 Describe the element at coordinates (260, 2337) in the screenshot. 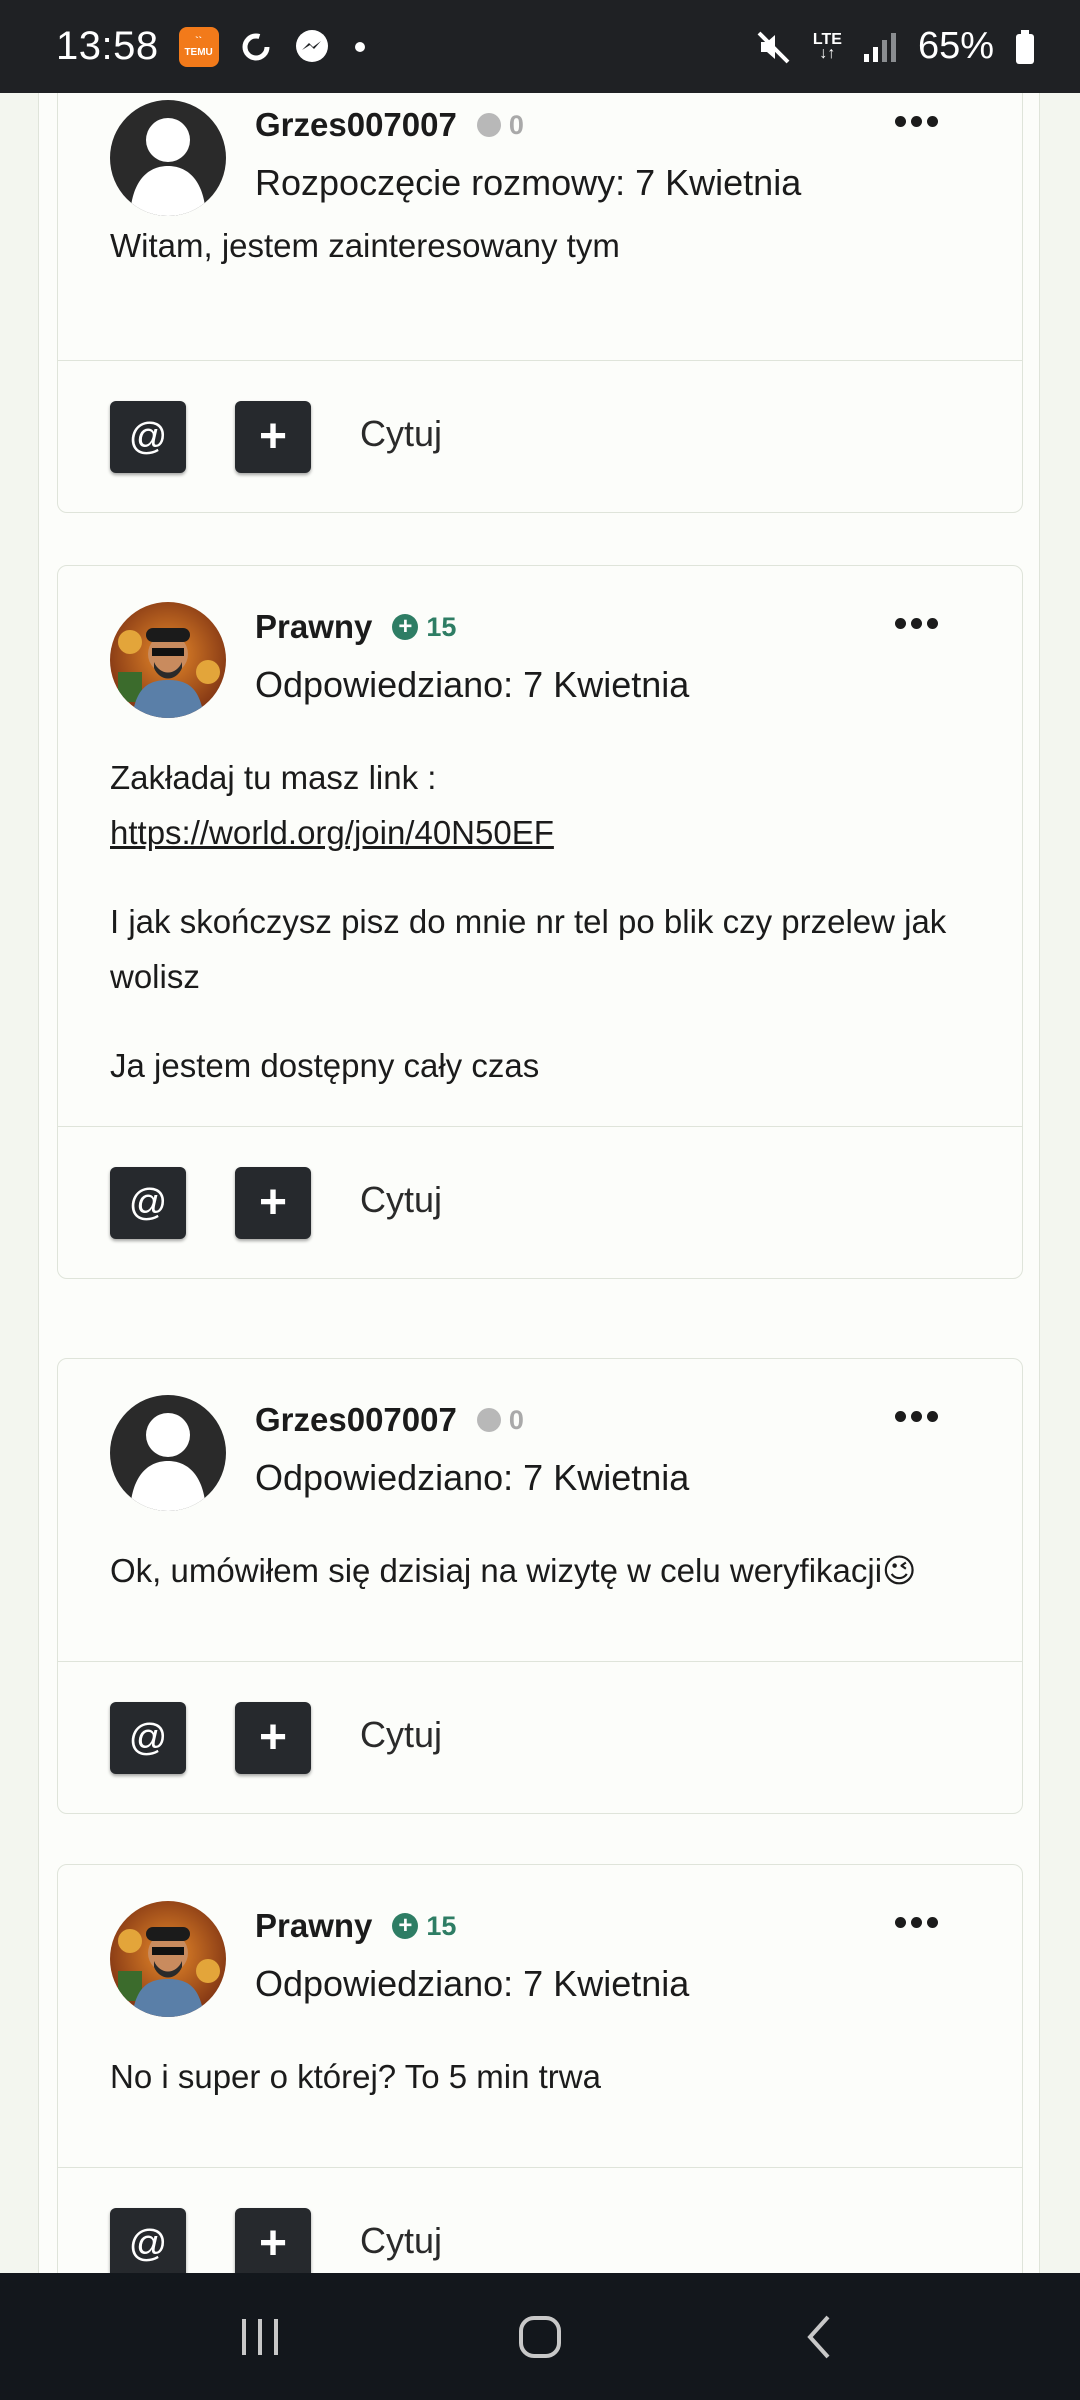

I see `recents-icon` at that location.